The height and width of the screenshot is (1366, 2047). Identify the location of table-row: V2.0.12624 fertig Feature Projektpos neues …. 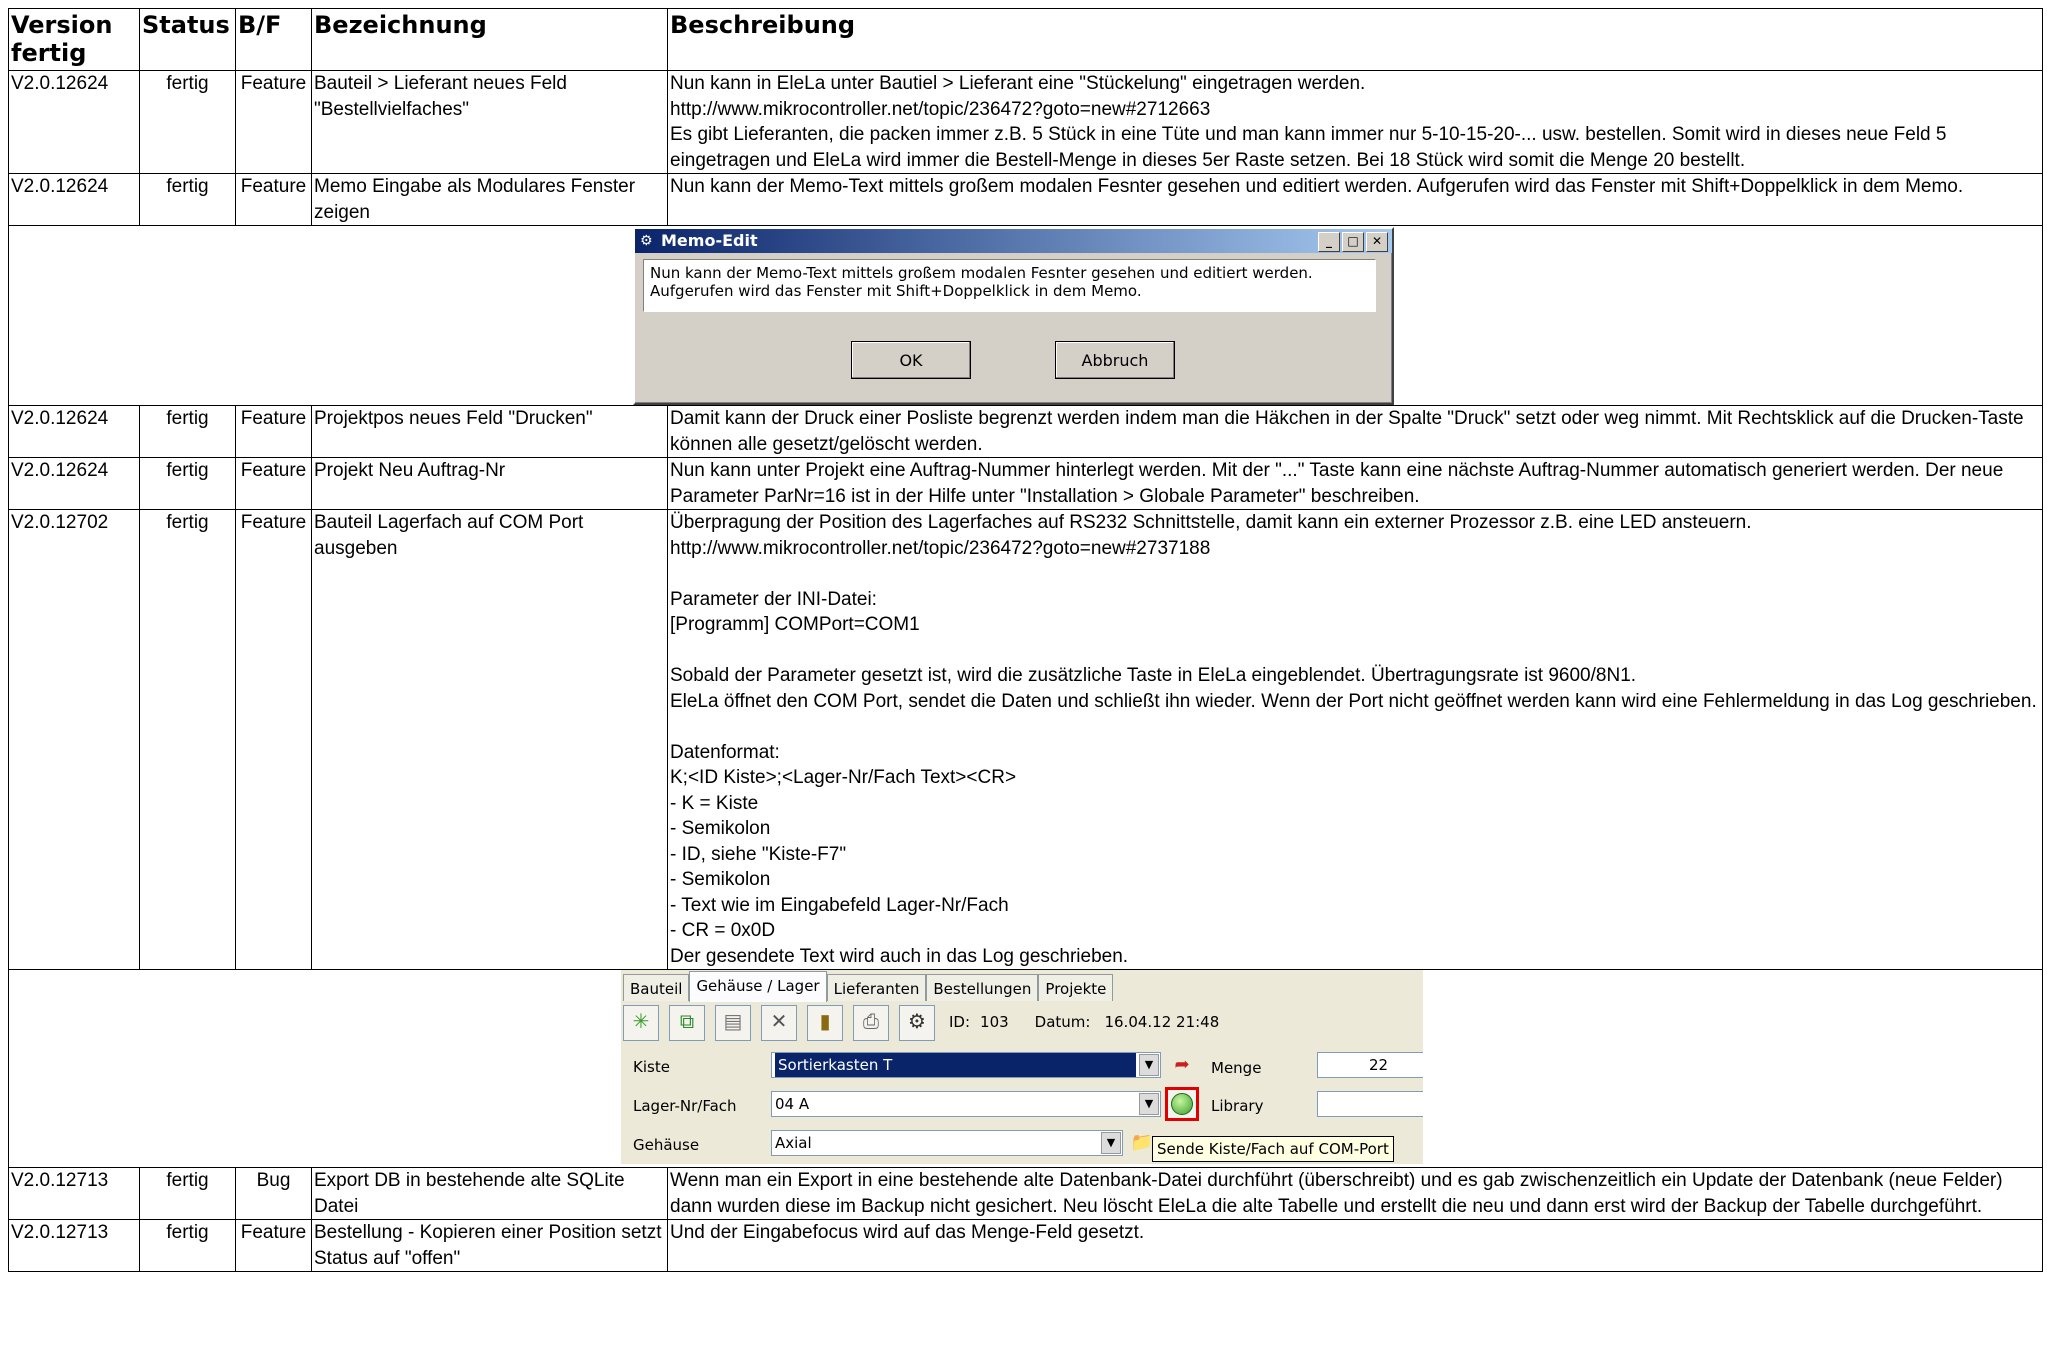
(1025, 431).